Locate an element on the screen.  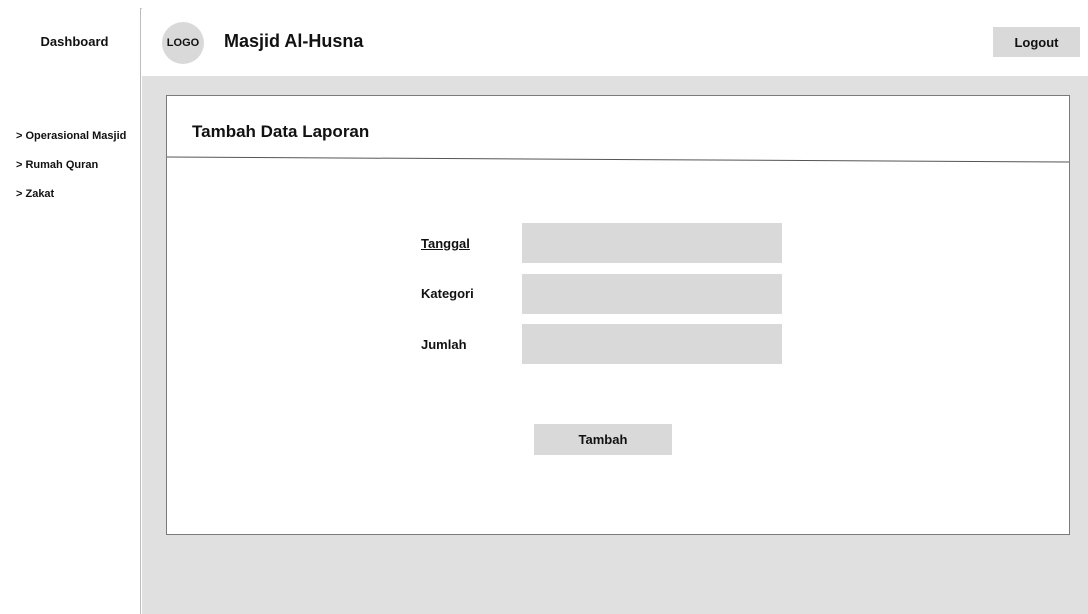
tambah-button: Tambah is located at coordinates (603, 439).